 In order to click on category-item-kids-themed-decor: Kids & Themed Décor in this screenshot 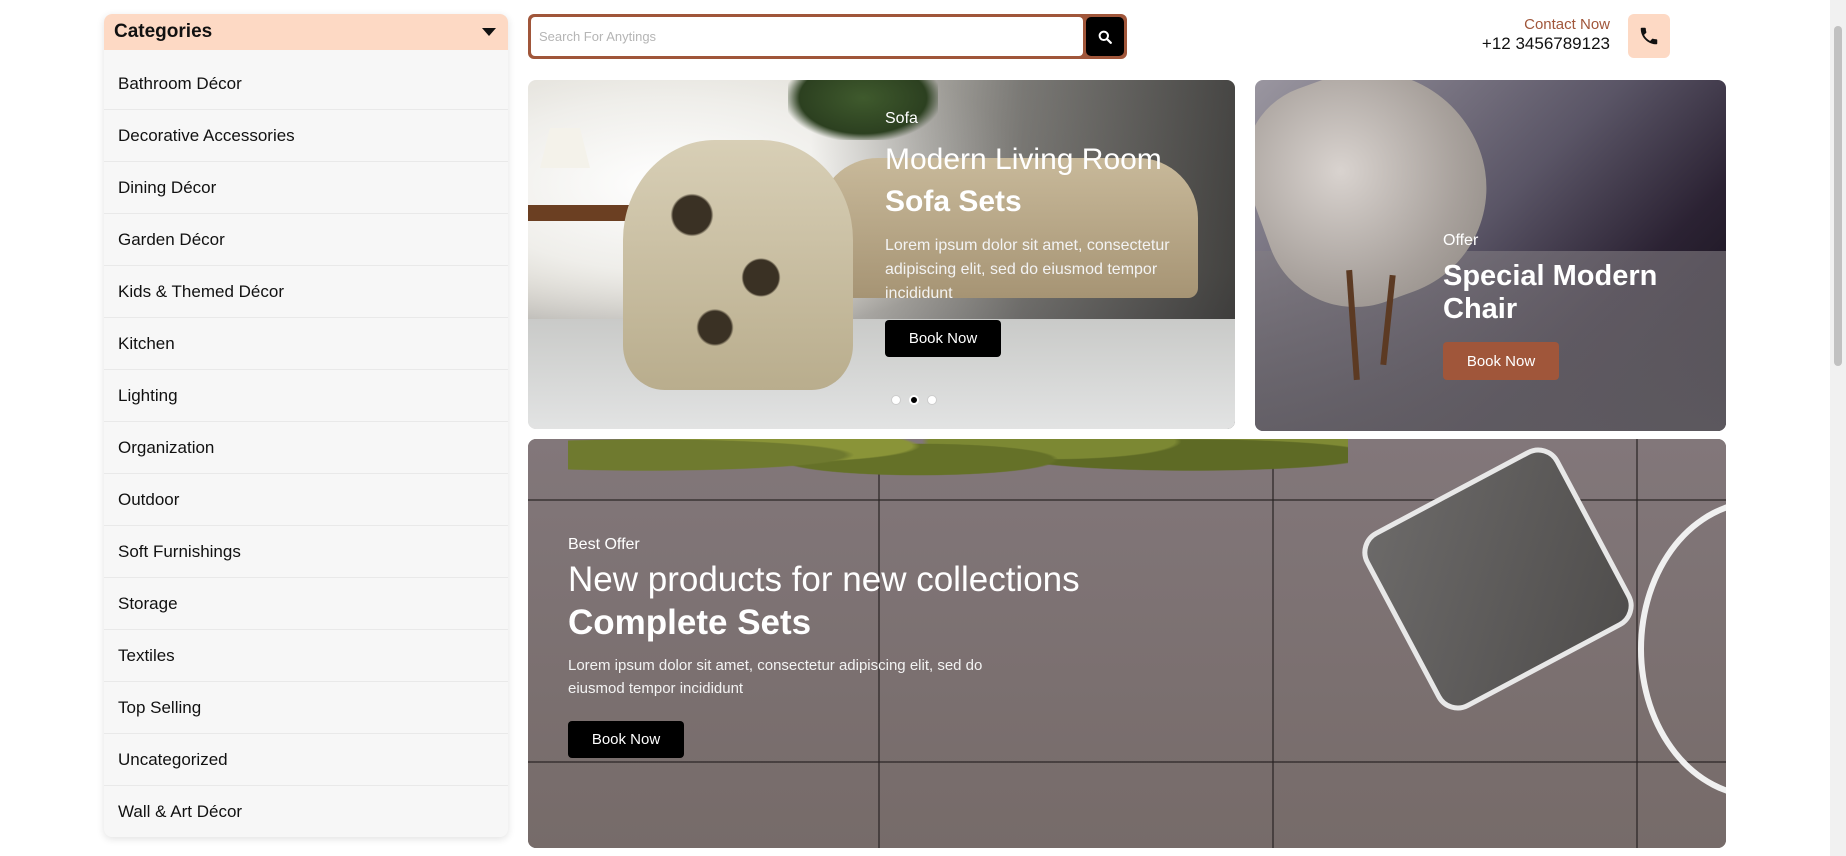, I will do `click(306, 292)`.